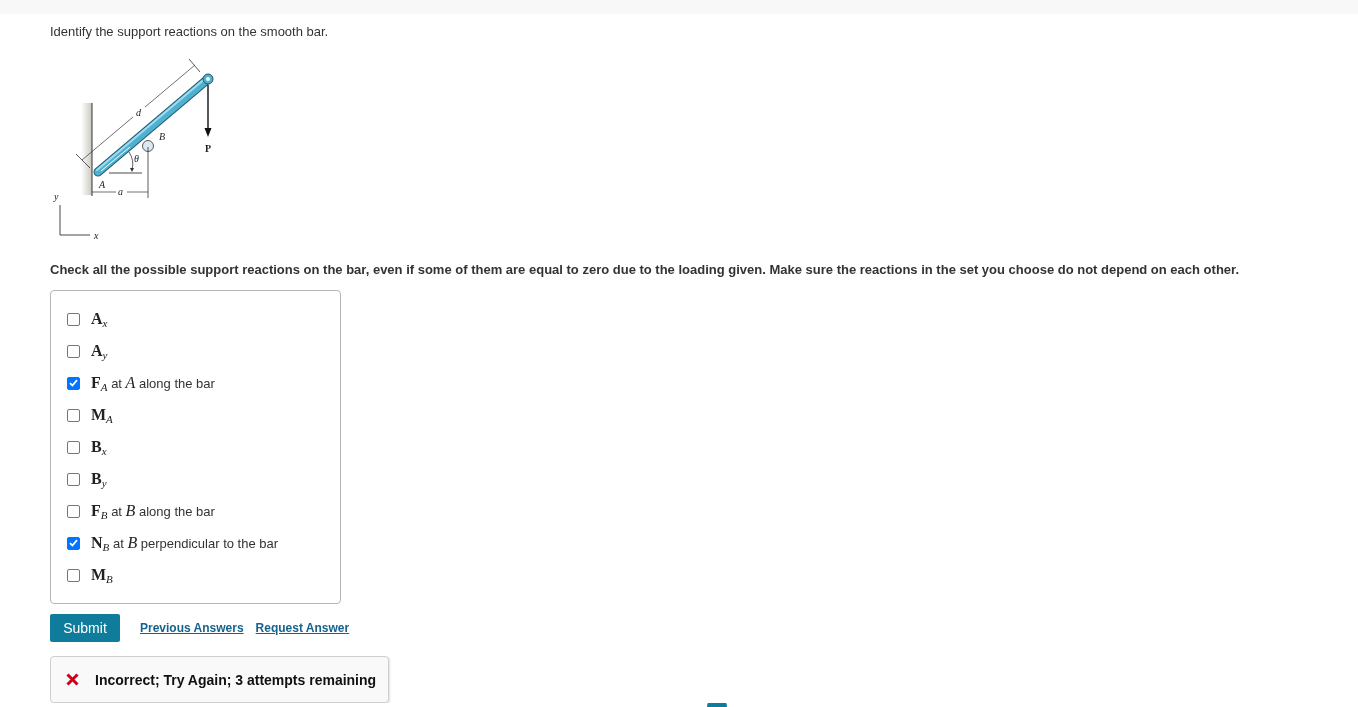  Describe the element at coordinates (162, 136) in the screenshot. I see `figure-label: B` at that location.